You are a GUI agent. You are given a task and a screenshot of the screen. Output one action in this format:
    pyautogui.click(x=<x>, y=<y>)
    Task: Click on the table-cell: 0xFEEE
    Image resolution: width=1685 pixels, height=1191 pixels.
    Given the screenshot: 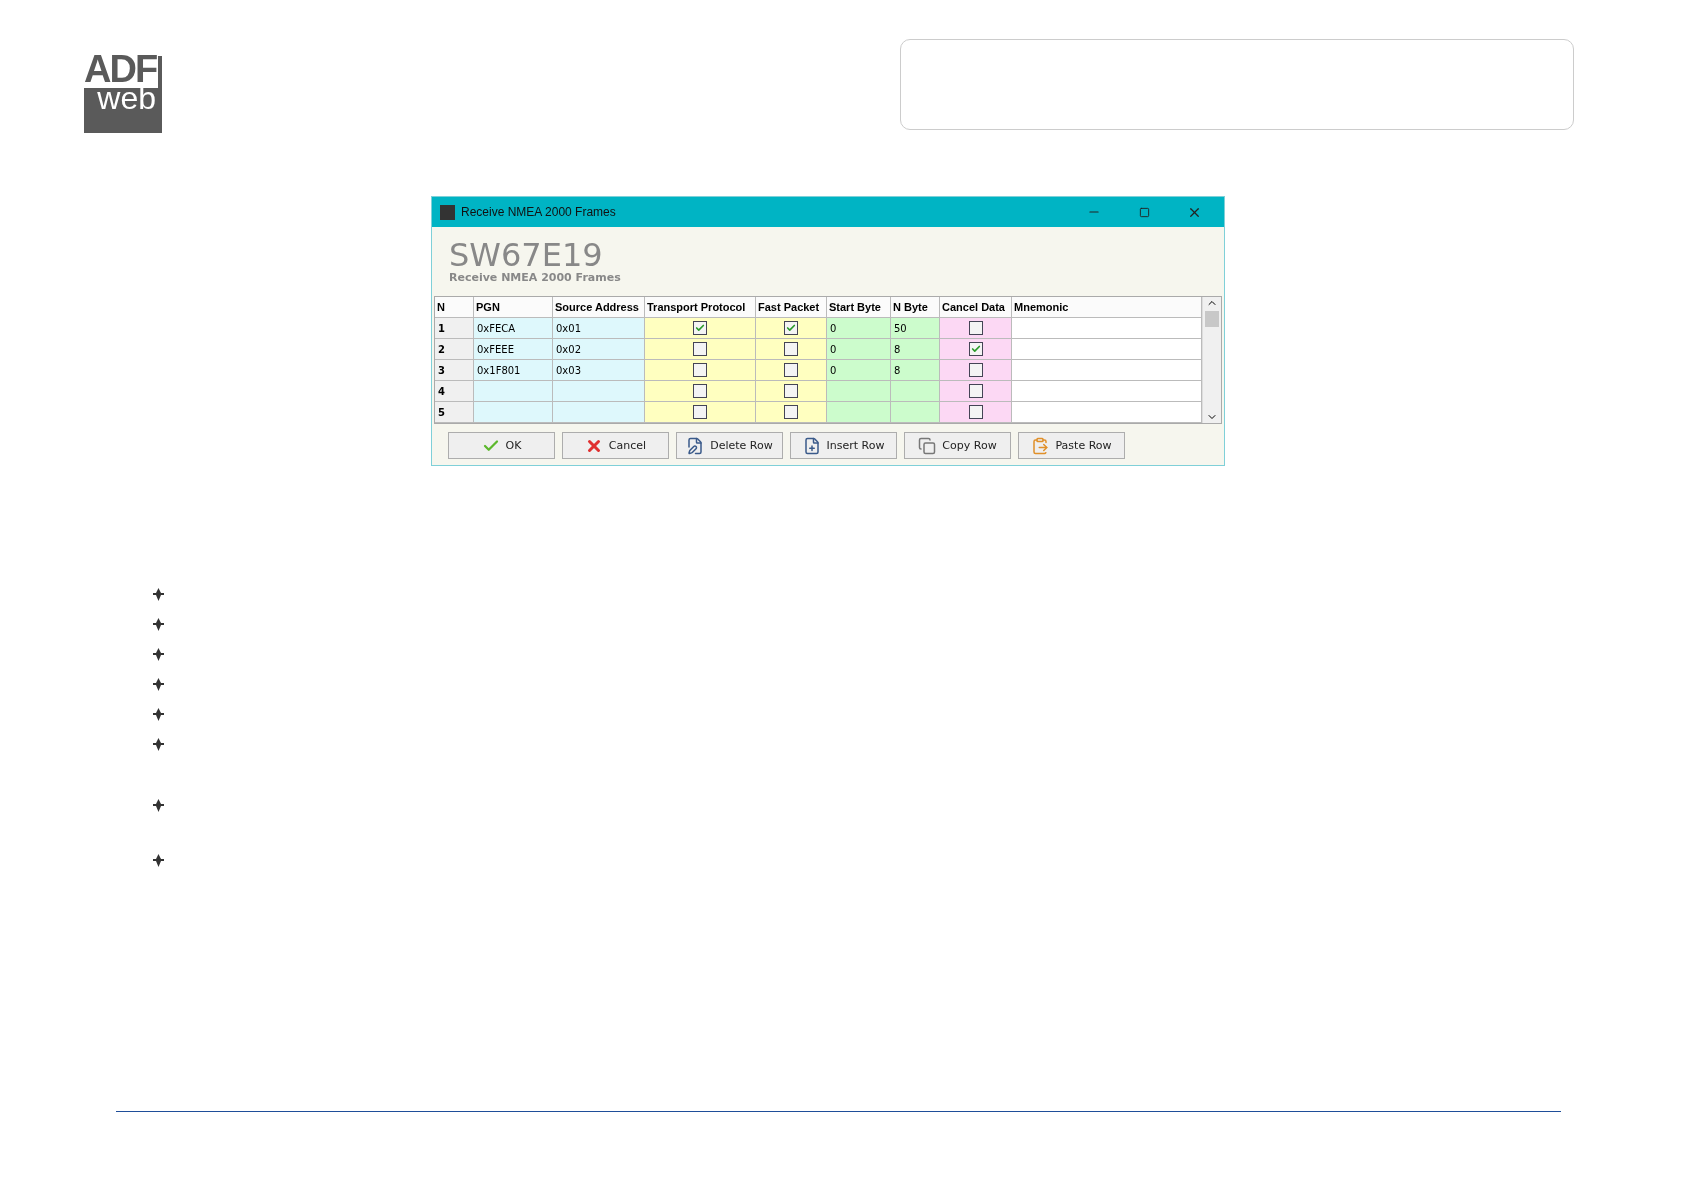 What is the action you would take?
    pyautogui.click(x=513, y=349)
    